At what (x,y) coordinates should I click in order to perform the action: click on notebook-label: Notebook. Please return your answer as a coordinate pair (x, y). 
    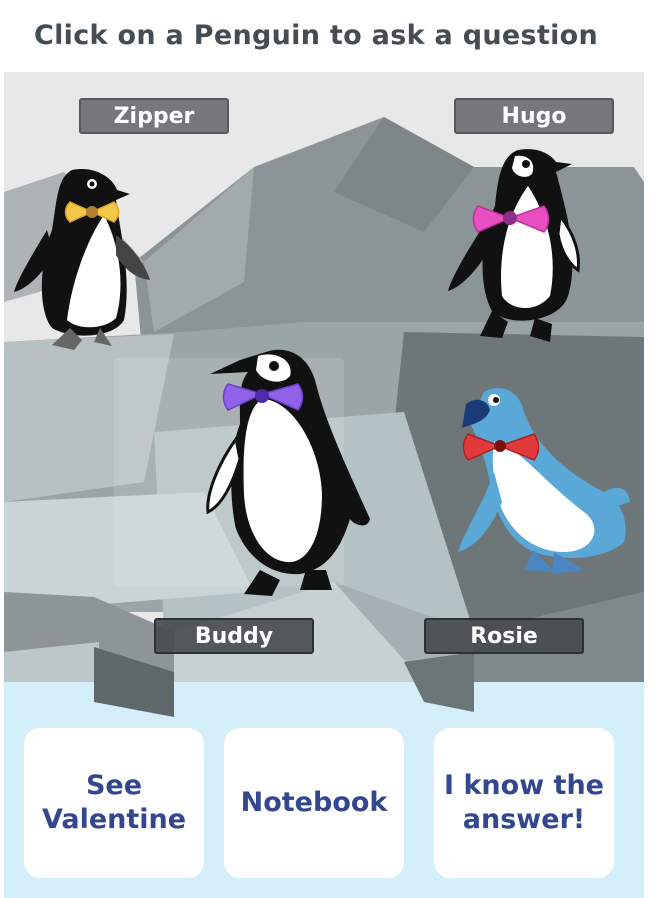
    Looking at the image, I should click on (314, 803).